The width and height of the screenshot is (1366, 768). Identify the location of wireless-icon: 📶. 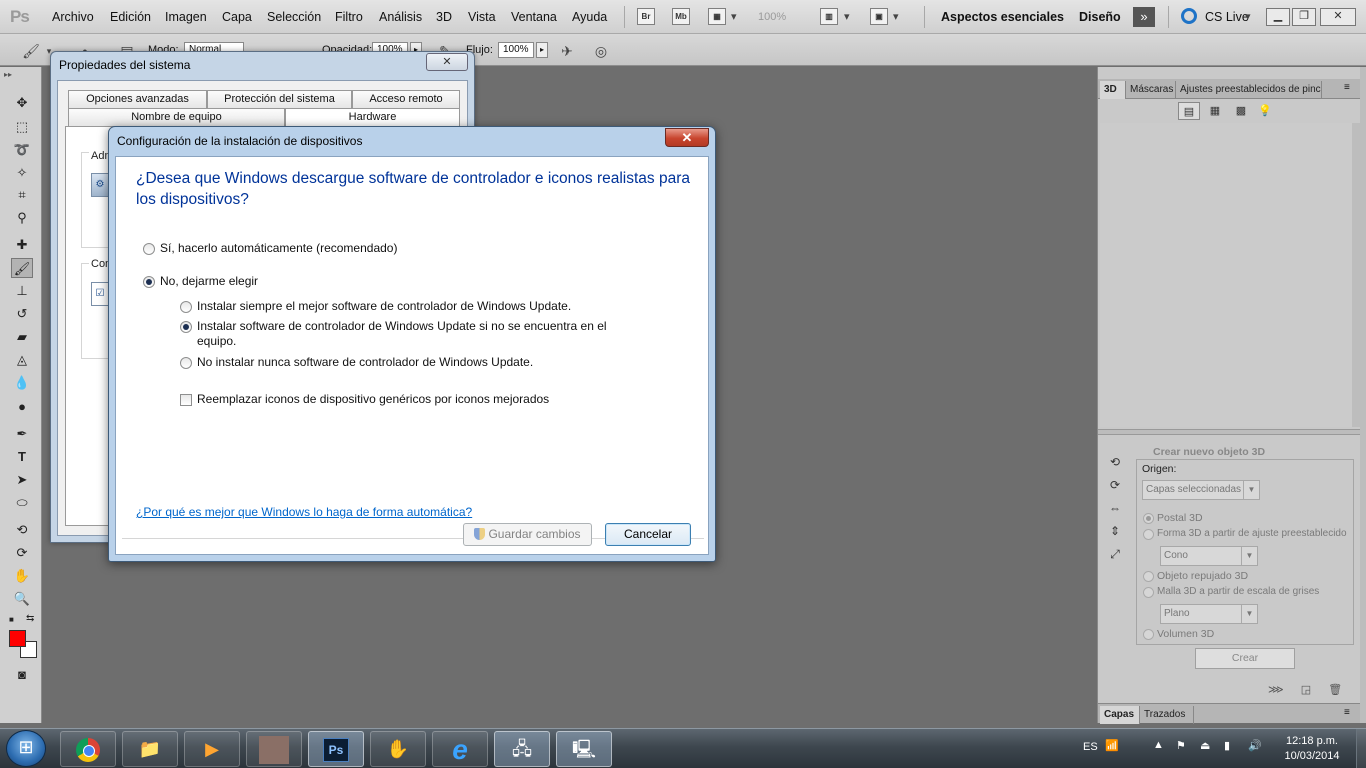
(1112, 745).